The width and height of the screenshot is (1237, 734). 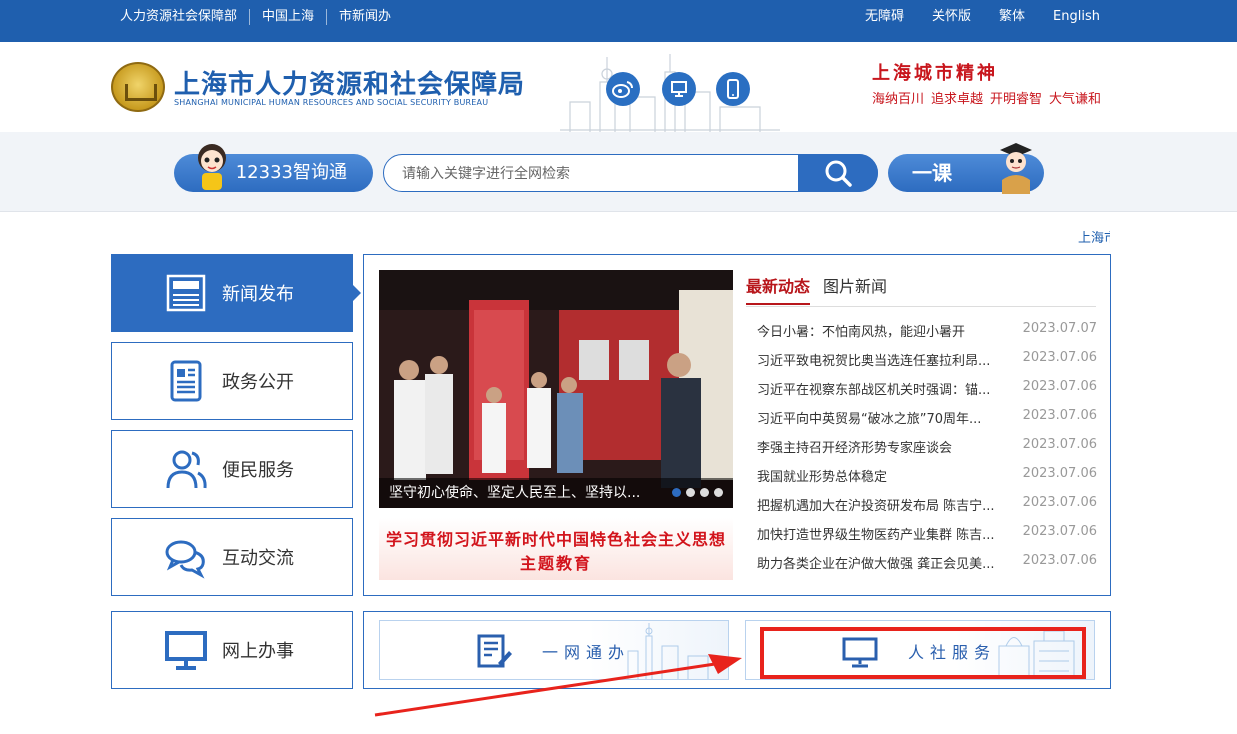 I want to click on search-band: 12333智询通 一课, so click(x=618, y=172).